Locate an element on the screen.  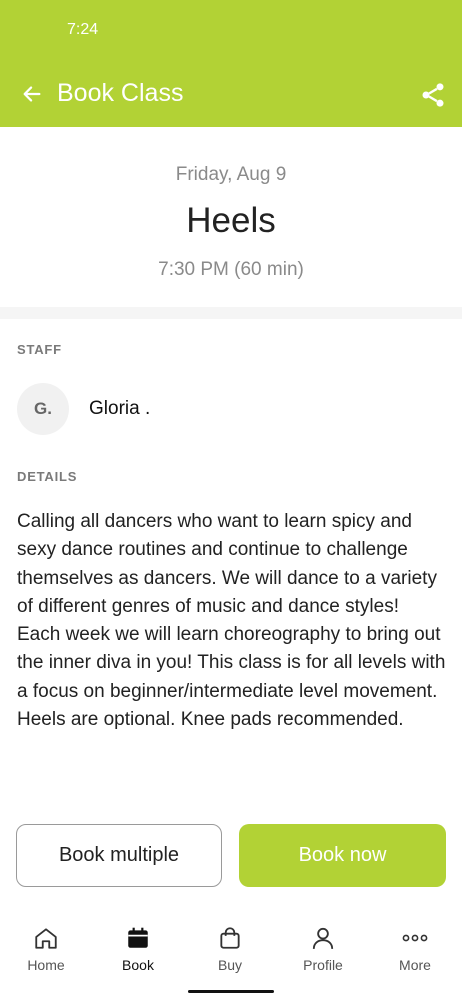
staff-name: Gloria . is located at coordinates (119, 409).